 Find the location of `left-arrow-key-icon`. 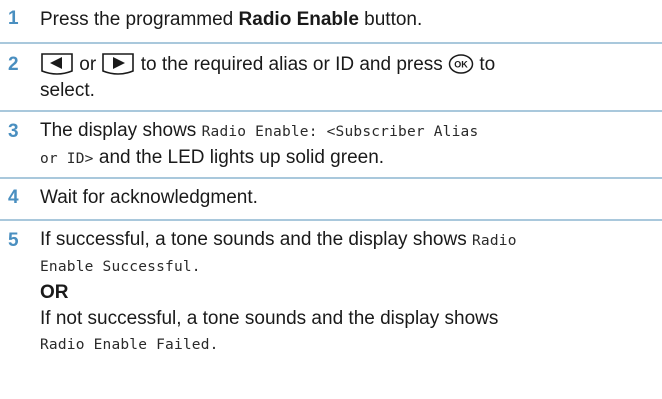

left-arrow-key-icon is located at coordinates (57, 63).